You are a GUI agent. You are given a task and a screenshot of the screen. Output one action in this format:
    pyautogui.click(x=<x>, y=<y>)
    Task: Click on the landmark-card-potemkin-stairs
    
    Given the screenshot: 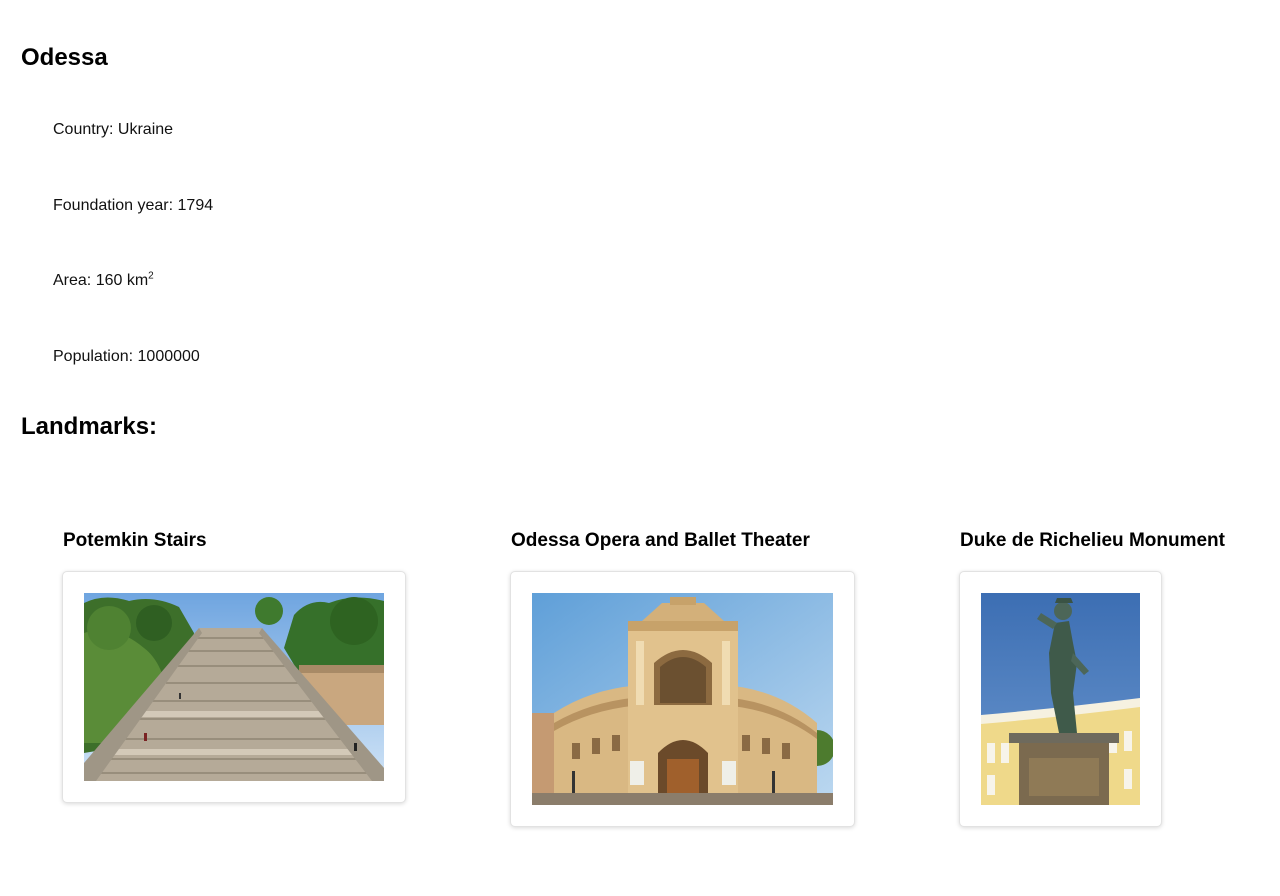 What is the action you would take?
    pyautogui.click(x=234, y=687)
    